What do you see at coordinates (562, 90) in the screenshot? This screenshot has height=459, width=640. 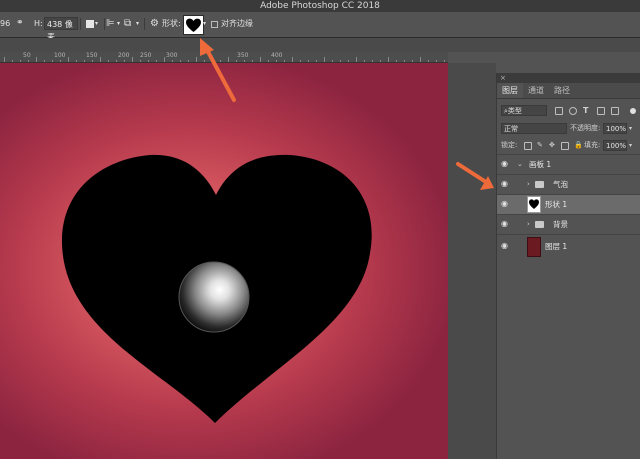 I see `tab-paths: 路径` at bounding box center [562, 90].